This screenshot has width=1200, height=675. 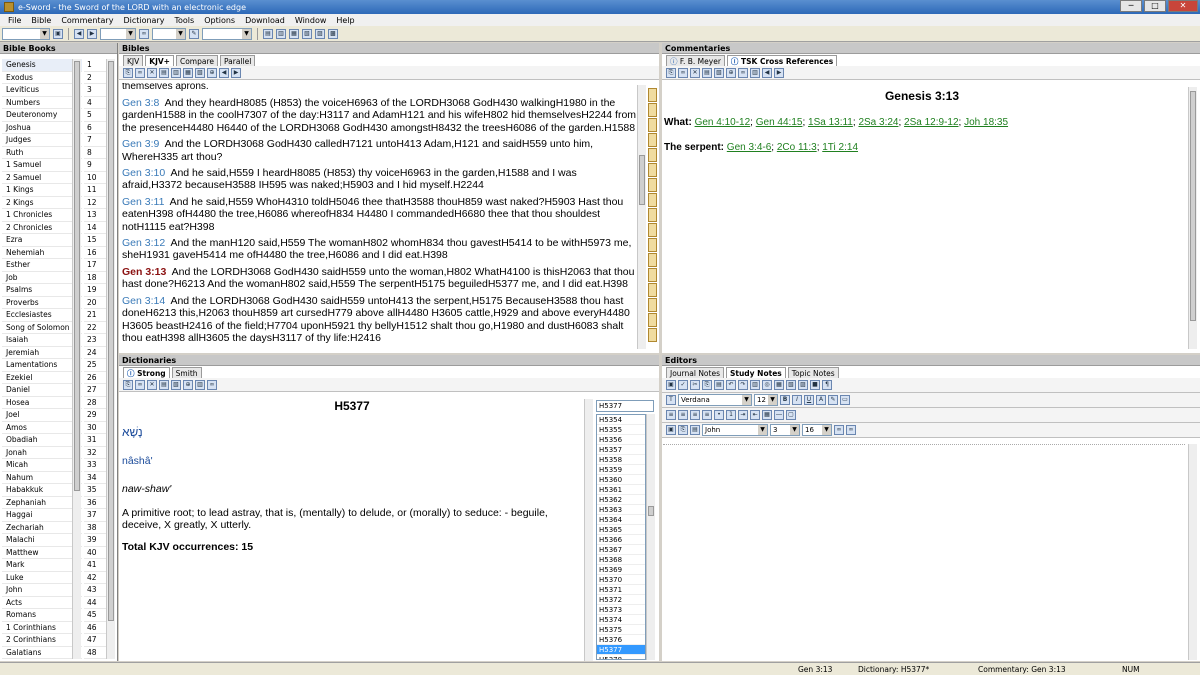 What do you see at coordinates (42, 365) in the screenshot?
I see `book-item: Lamentations` at bounding box center [42, 365].